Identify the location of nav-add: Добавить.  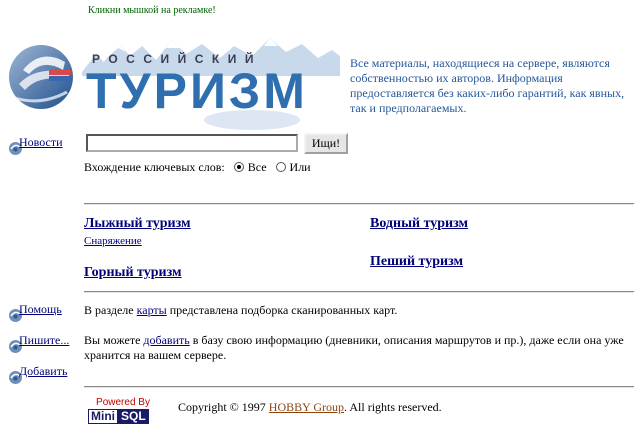
(43, 375).